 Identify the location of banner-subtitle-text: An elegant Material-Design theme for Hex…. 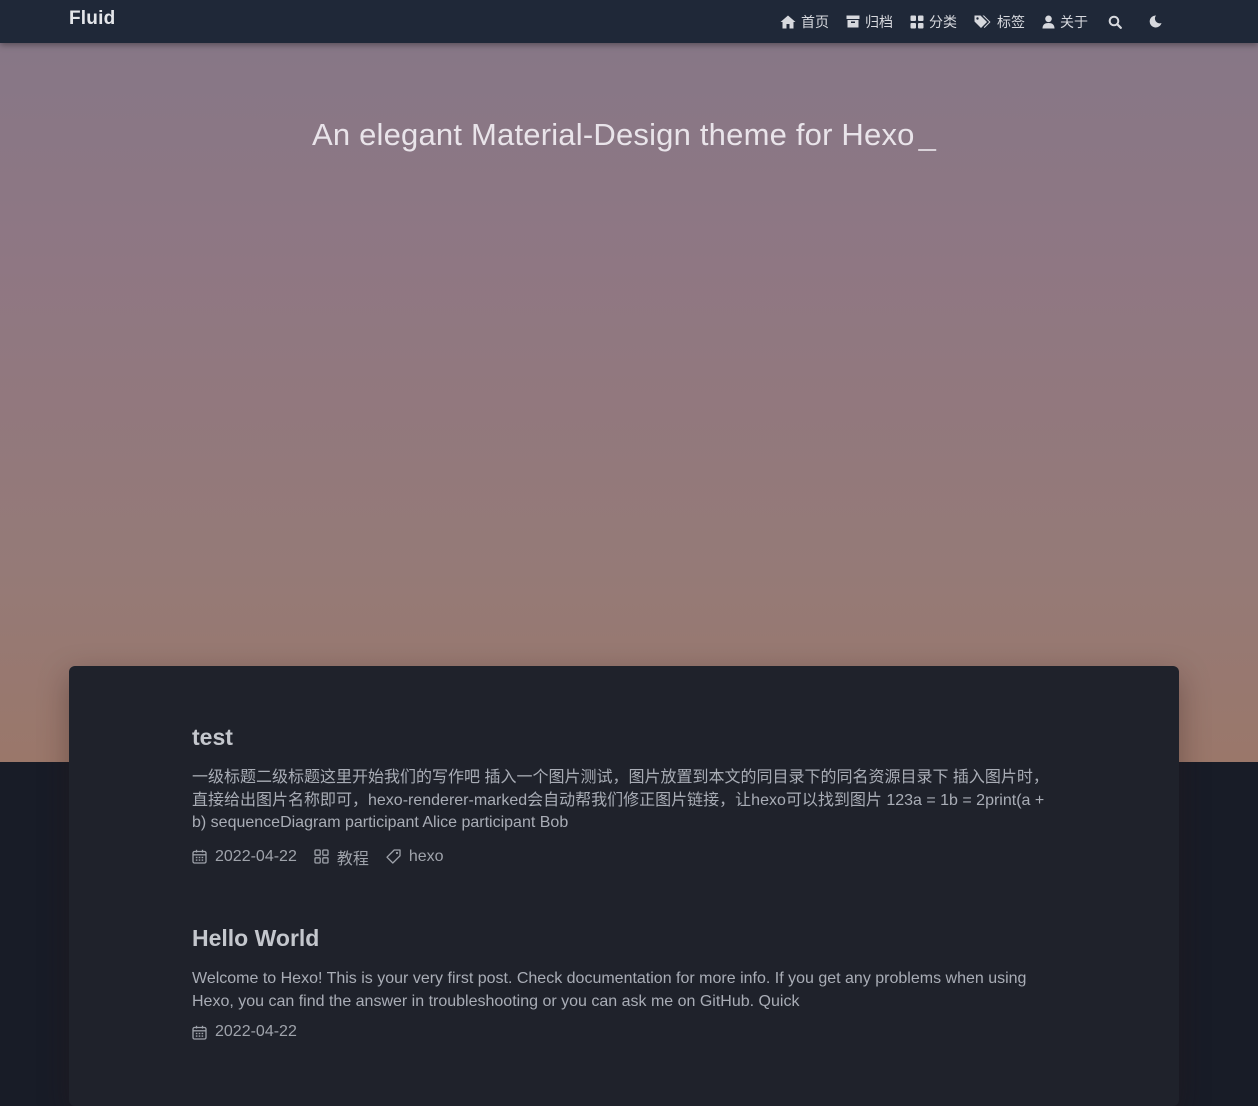
(613, 134).